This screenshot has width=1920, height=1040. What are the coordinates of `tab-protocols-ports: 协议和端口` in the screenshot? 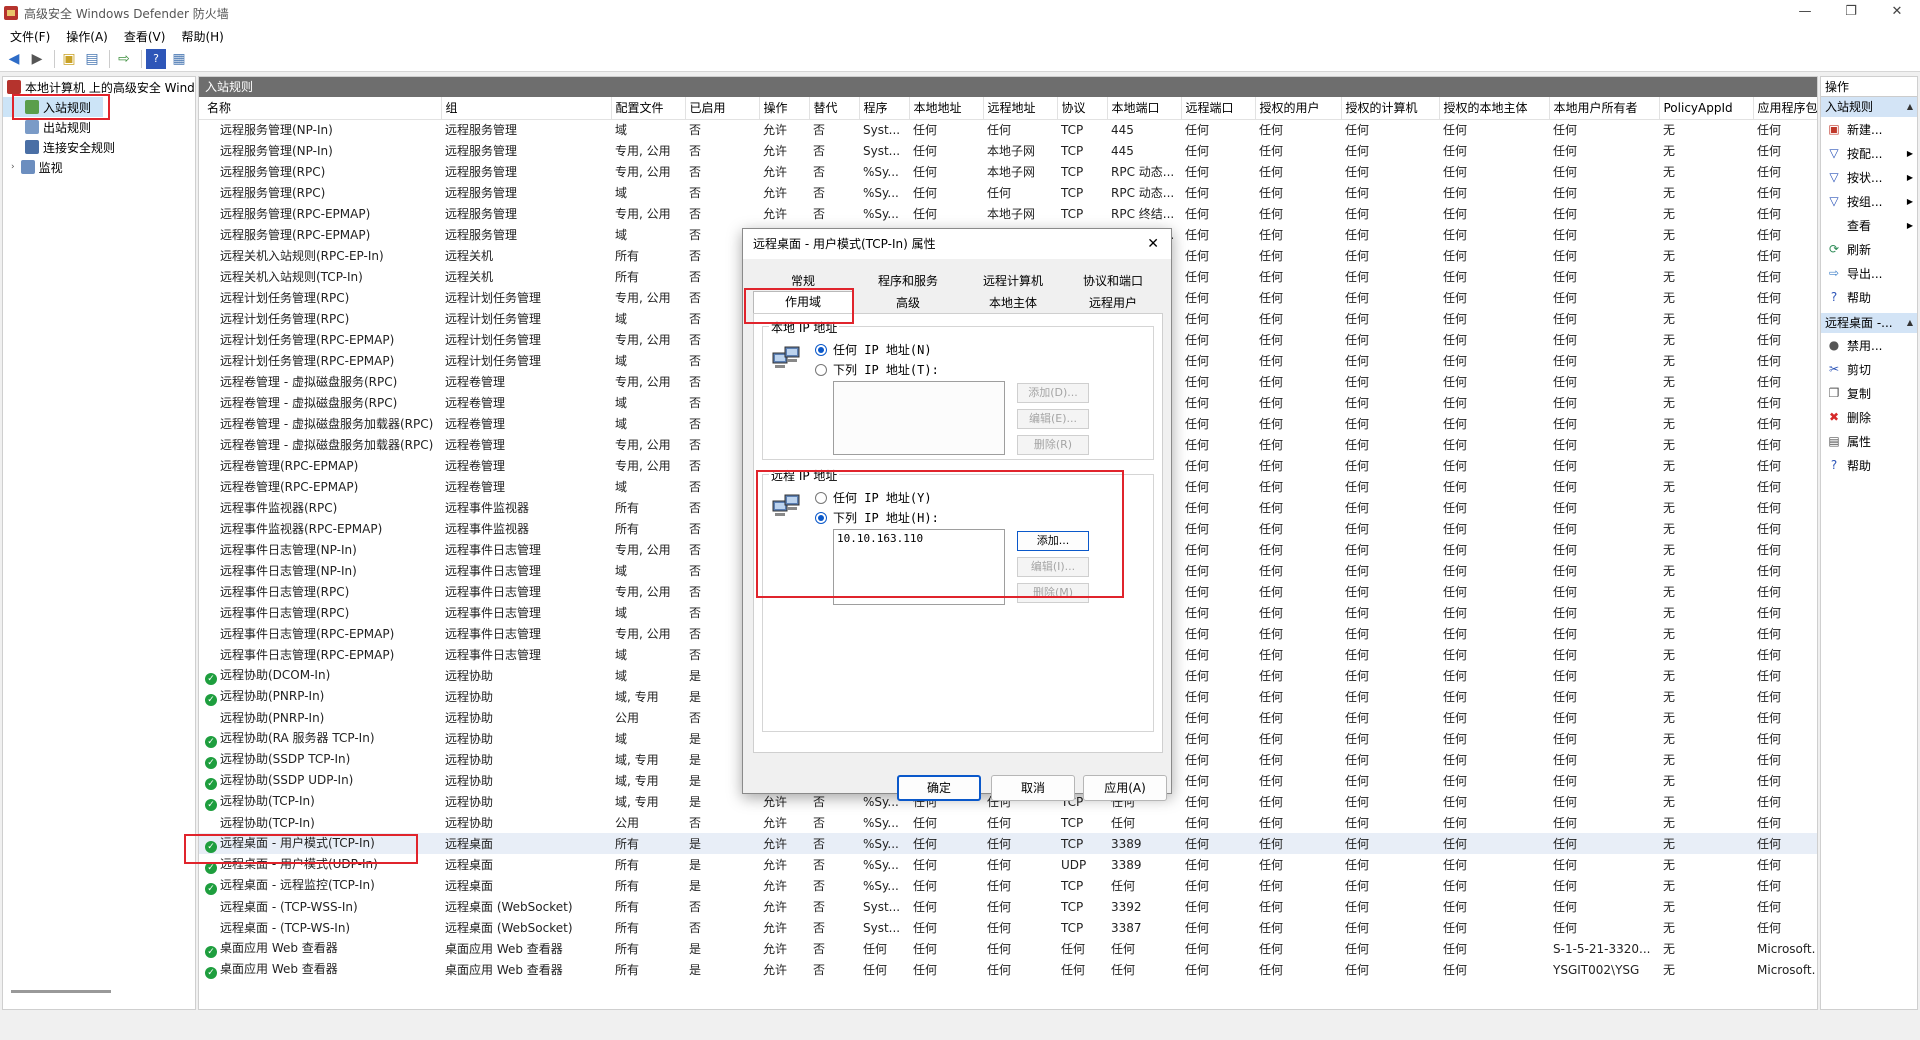 It's located at (1113, 281).